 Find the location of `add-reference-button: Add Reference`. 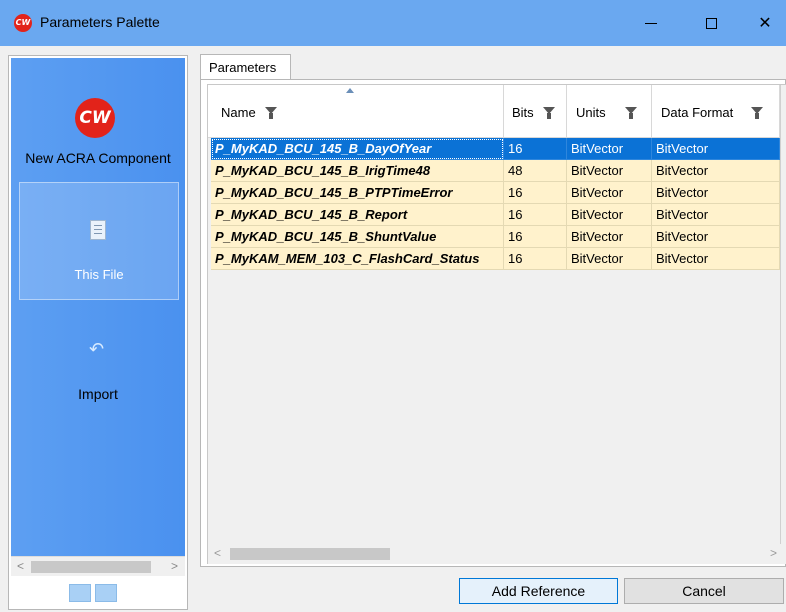

add-reference-button: Add Reference is located at coordinates (538, 591).